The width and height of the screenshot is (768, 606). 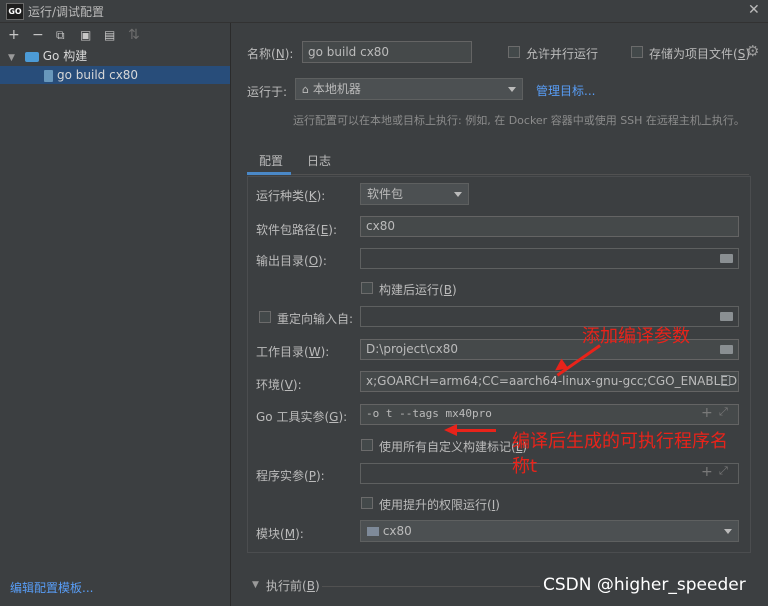 What do you see at coordinates (269, 173) in the screenshot?
I see `active-tab-indicator` at bounding box center [269, 173].